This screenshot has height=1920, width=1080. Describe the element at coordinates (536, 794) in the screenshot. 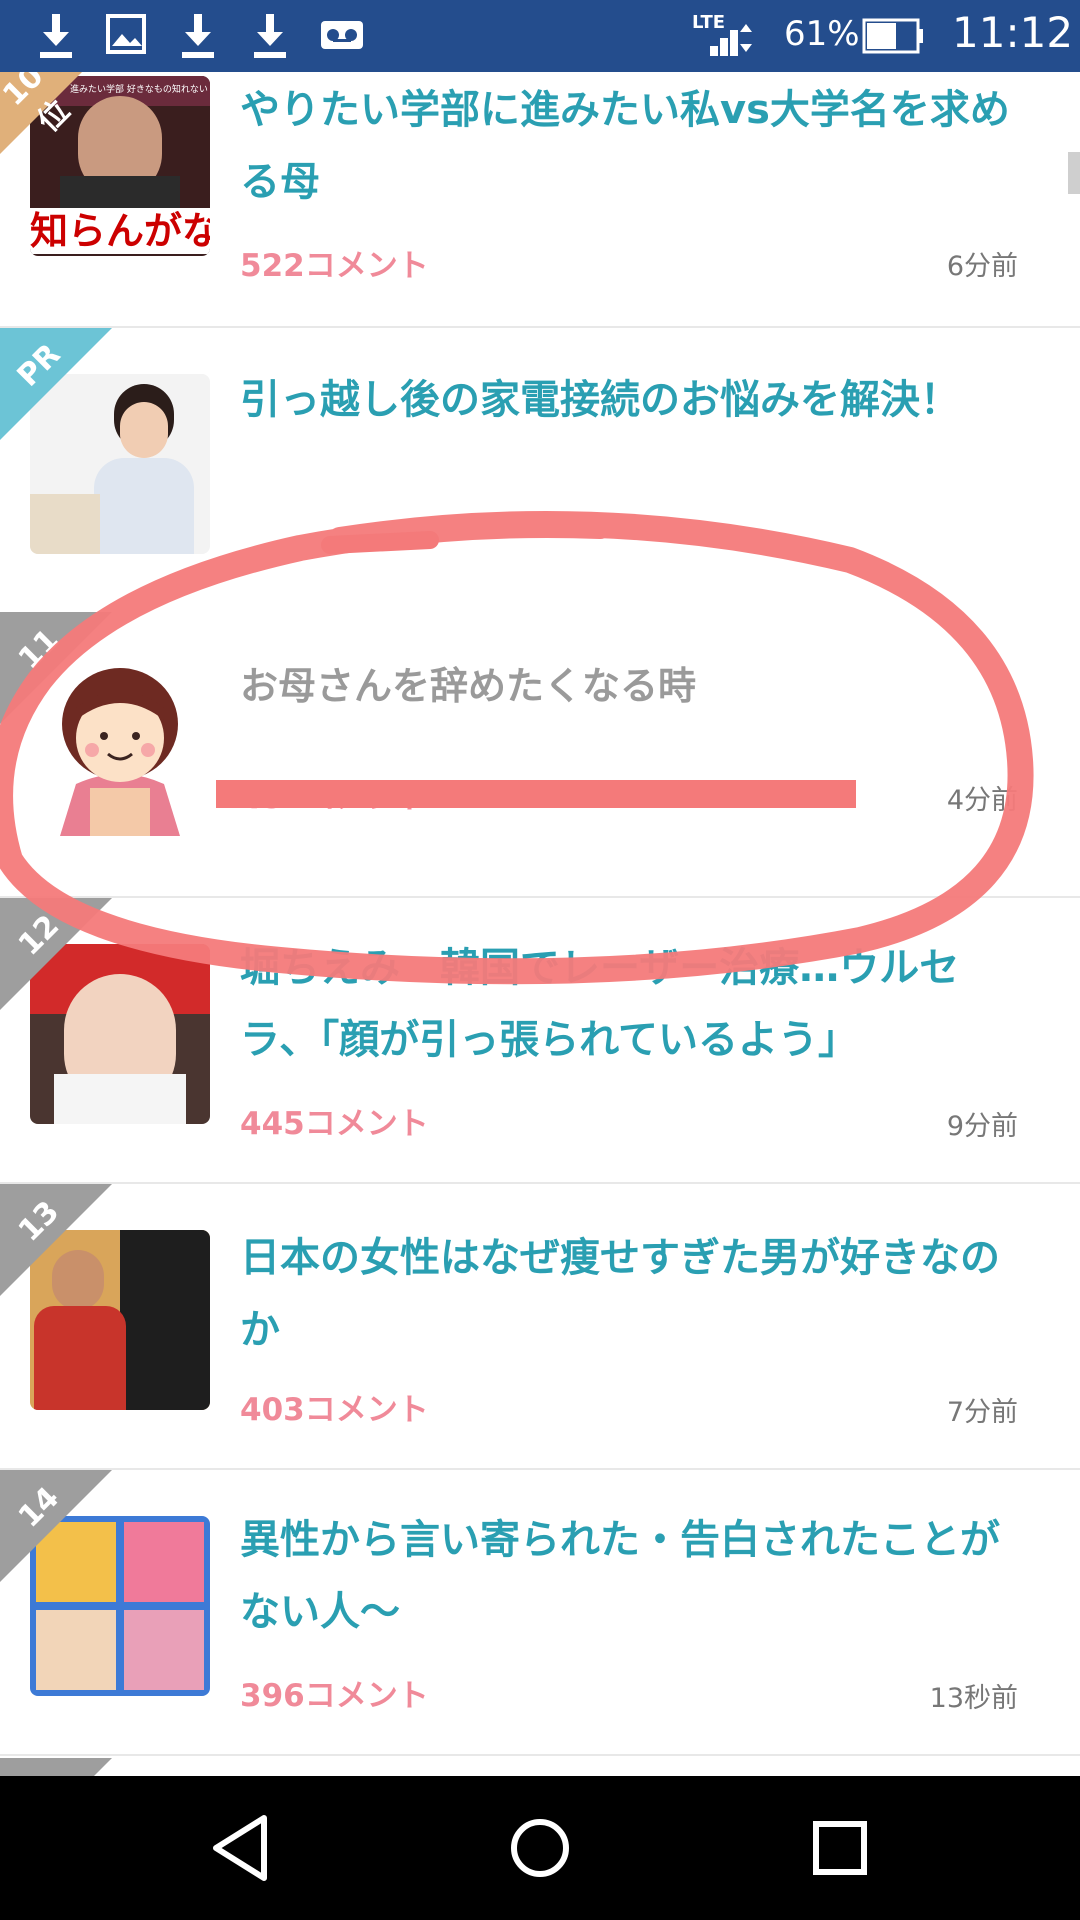

I see `annotation-underline` at that location.